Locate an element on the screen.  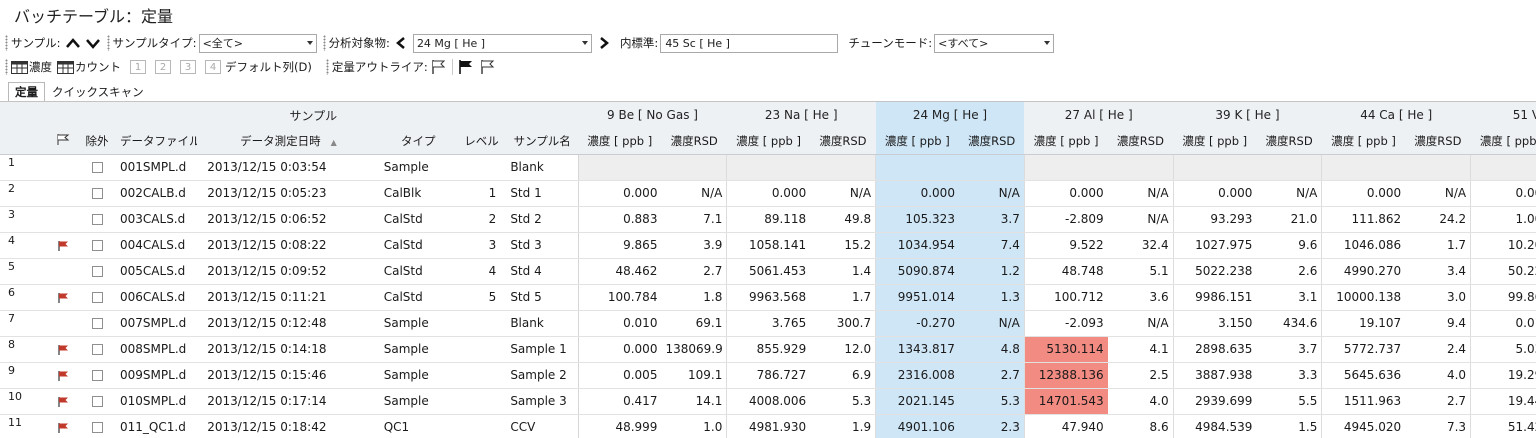
analyte-select: 24 Mg [ He ] is located at coordinates (502, 43).